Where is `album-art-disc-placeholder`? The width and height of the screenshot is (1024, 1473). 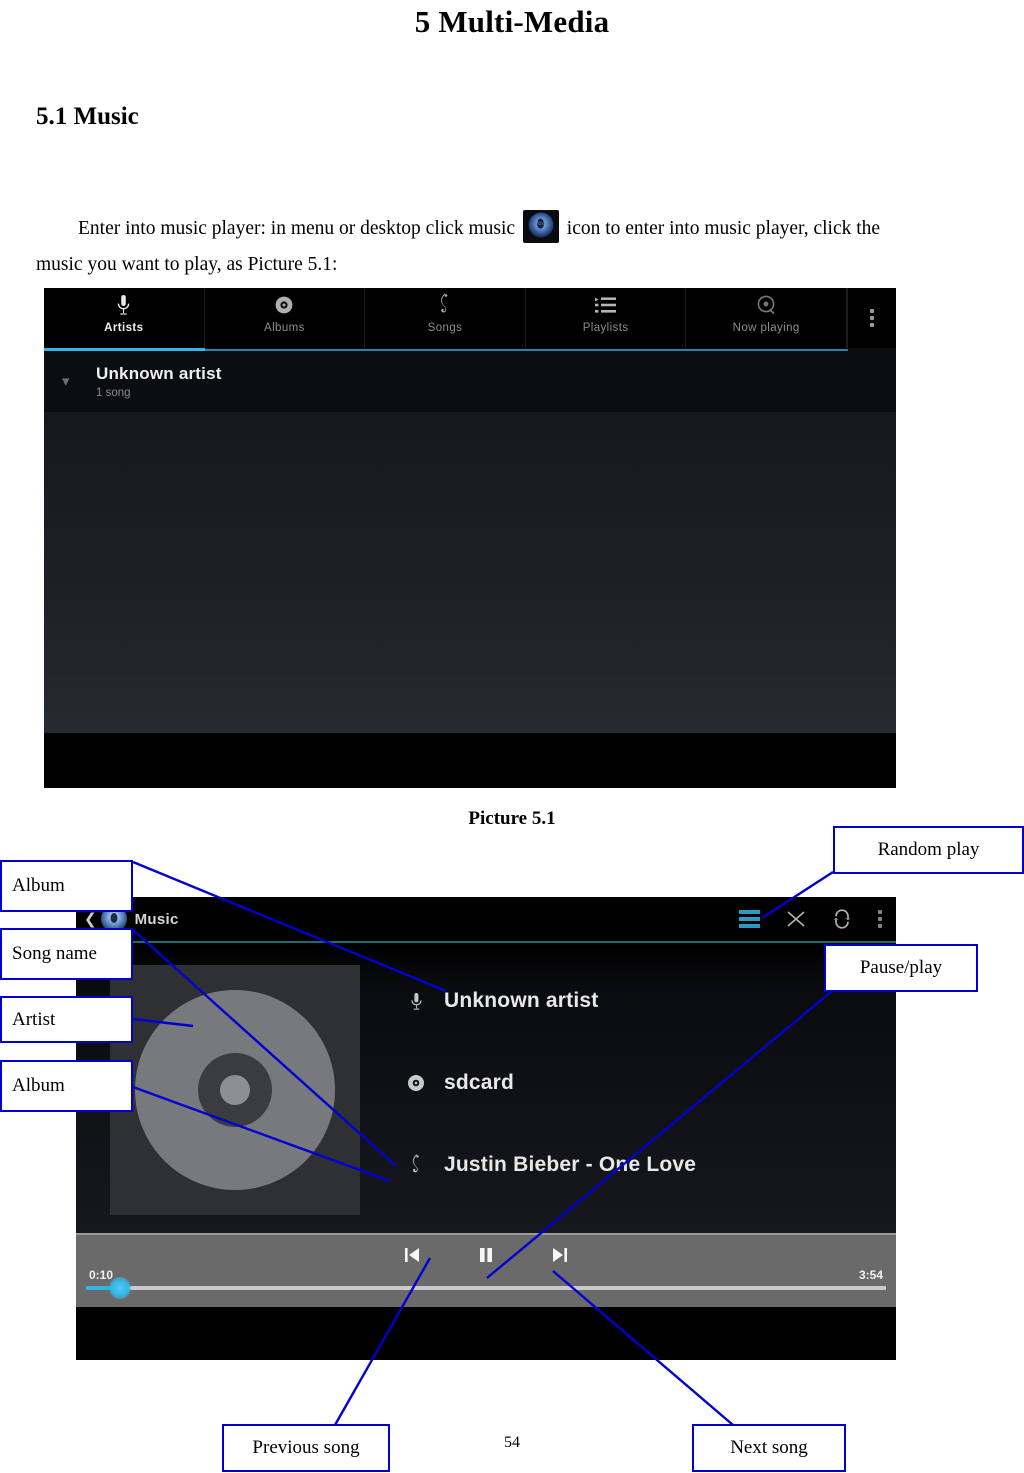
album-art-disc-placeholder is located at coordinates (235, 1090).